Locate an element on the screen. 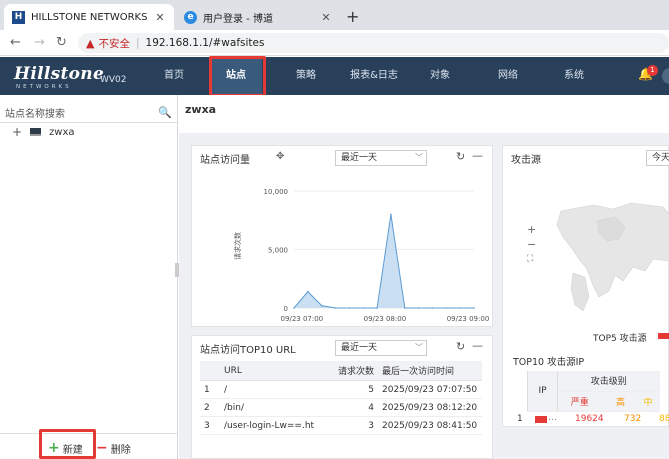  x-tick-label: 09/23 08:00 is located at coordinates (385, 319).